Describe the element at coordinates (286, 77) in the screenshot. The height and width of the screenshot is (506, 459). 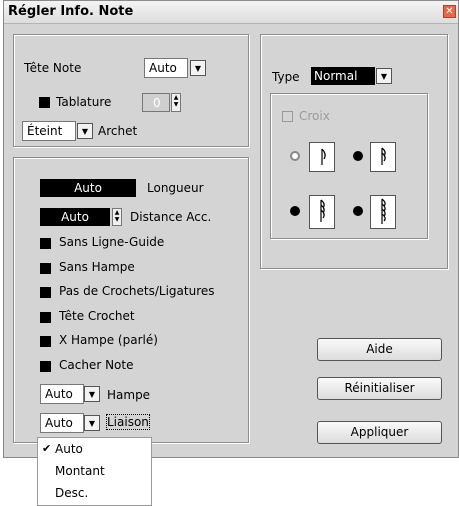
I see `type-label: Type` at that location.